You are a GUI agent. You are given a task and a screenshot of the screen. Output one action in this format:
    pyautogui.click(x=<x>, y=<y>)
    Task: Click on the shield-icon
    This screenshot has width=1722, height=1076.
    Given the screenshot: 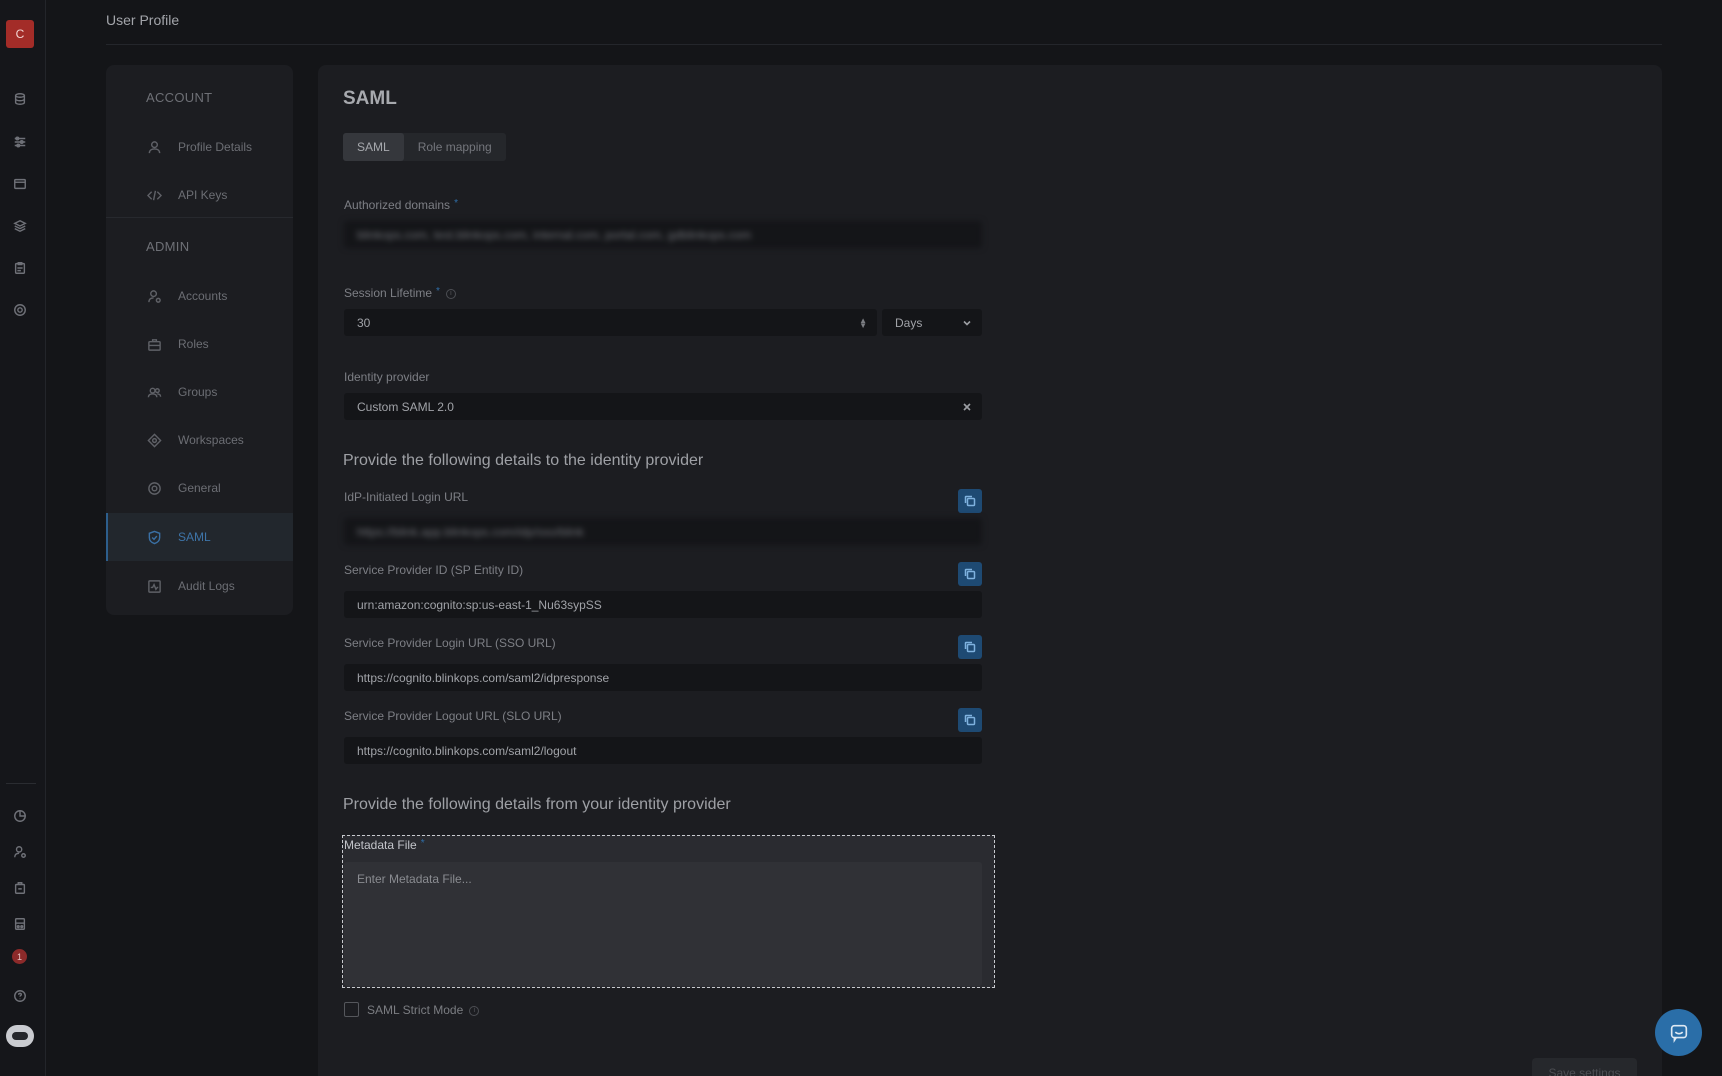 What is the action you would take?
    pyautogui.click(x=154, y=537)
    